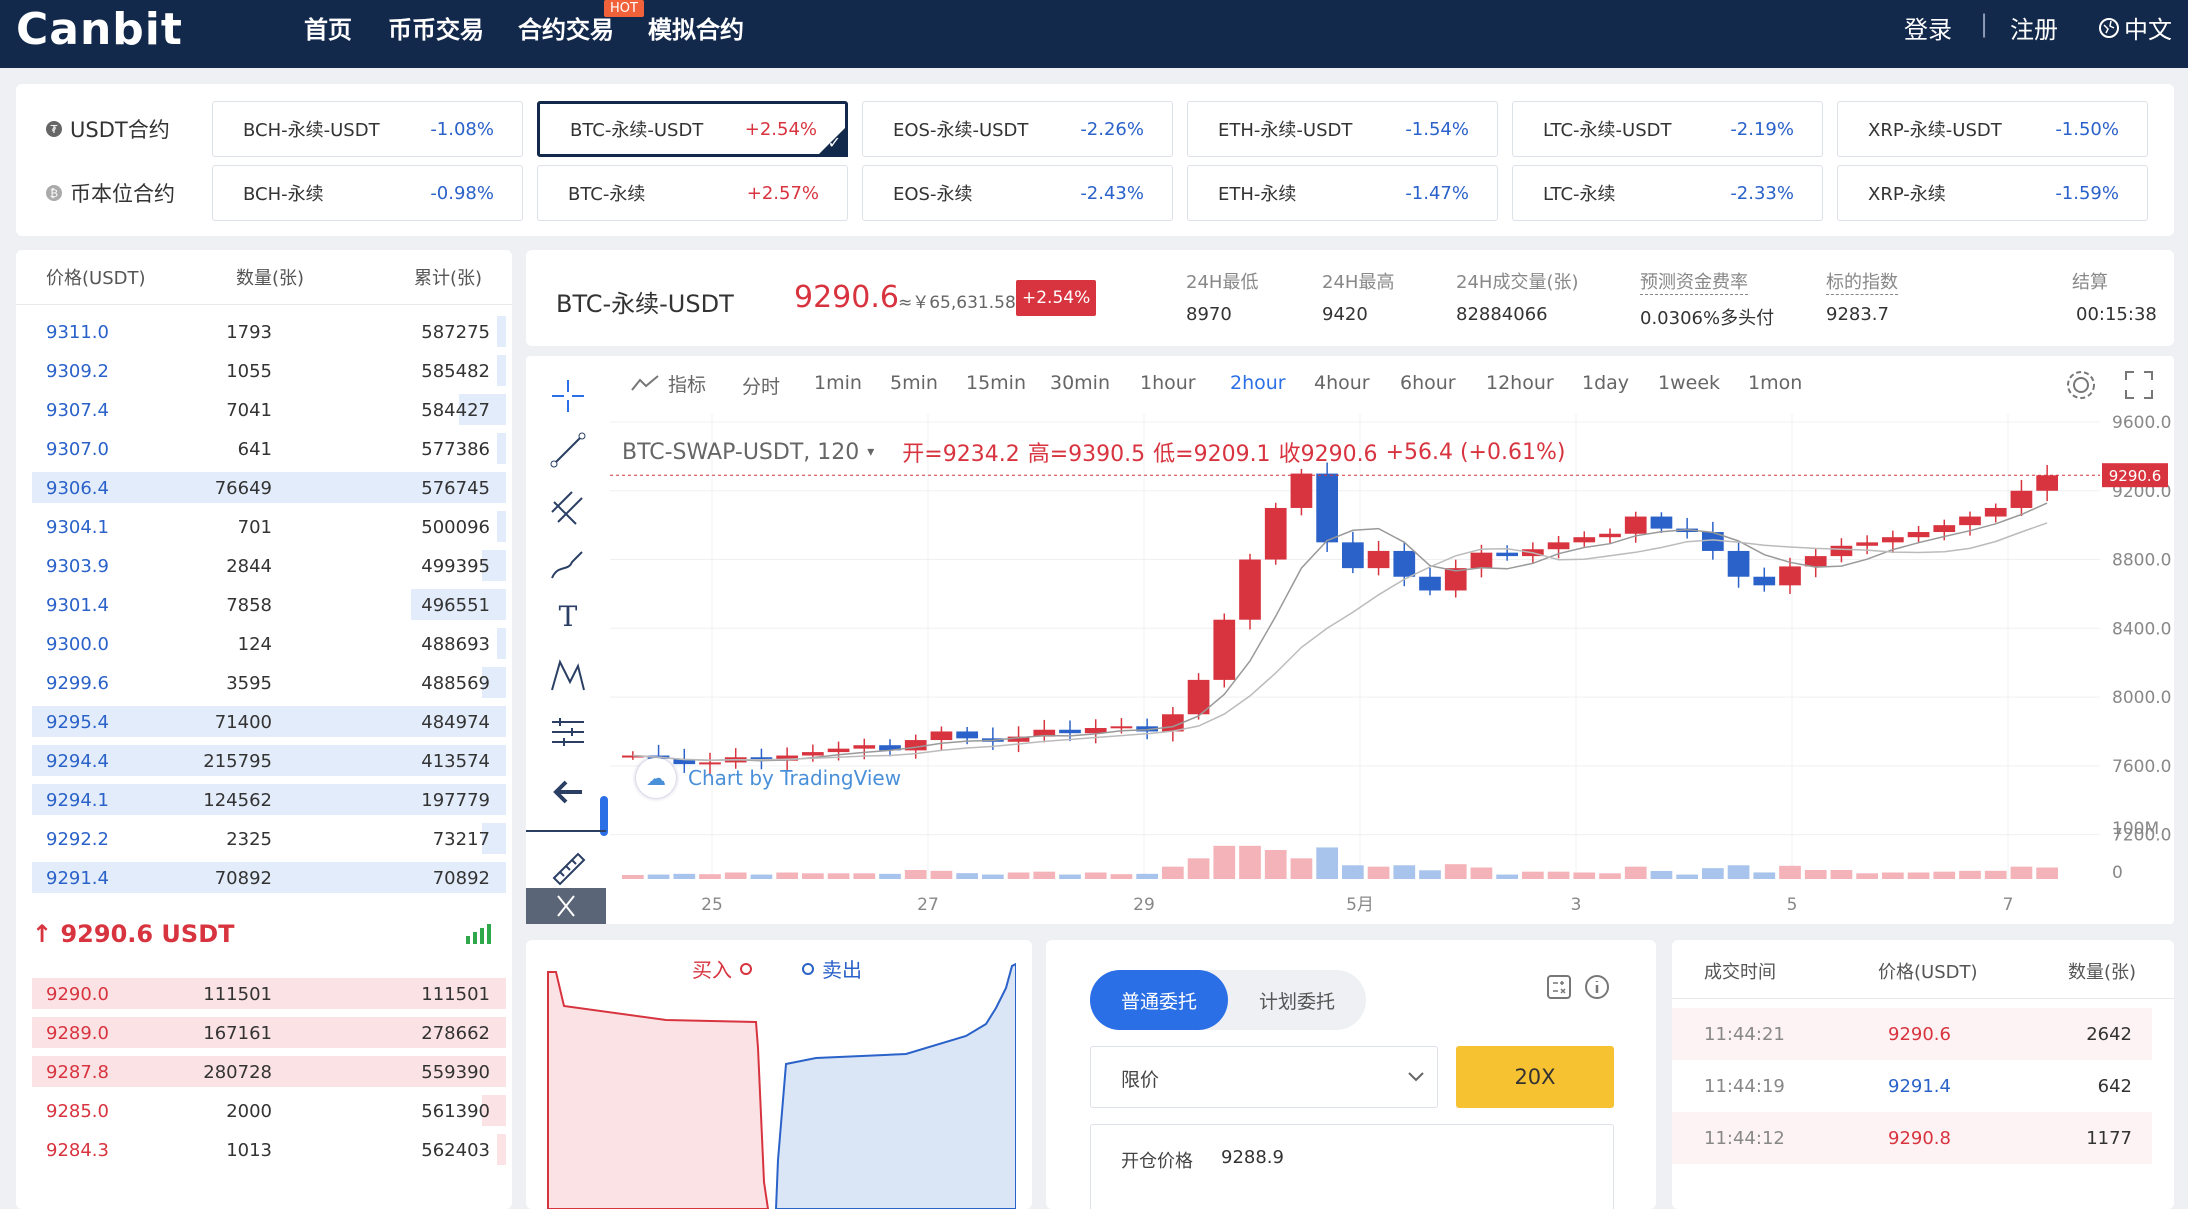 This screenshot has width=2188, height=1209. Describe the element at coordinates (269, 565) in the screenshot. I see `orderbook-row: 9303.9 2844 499395` at that location.